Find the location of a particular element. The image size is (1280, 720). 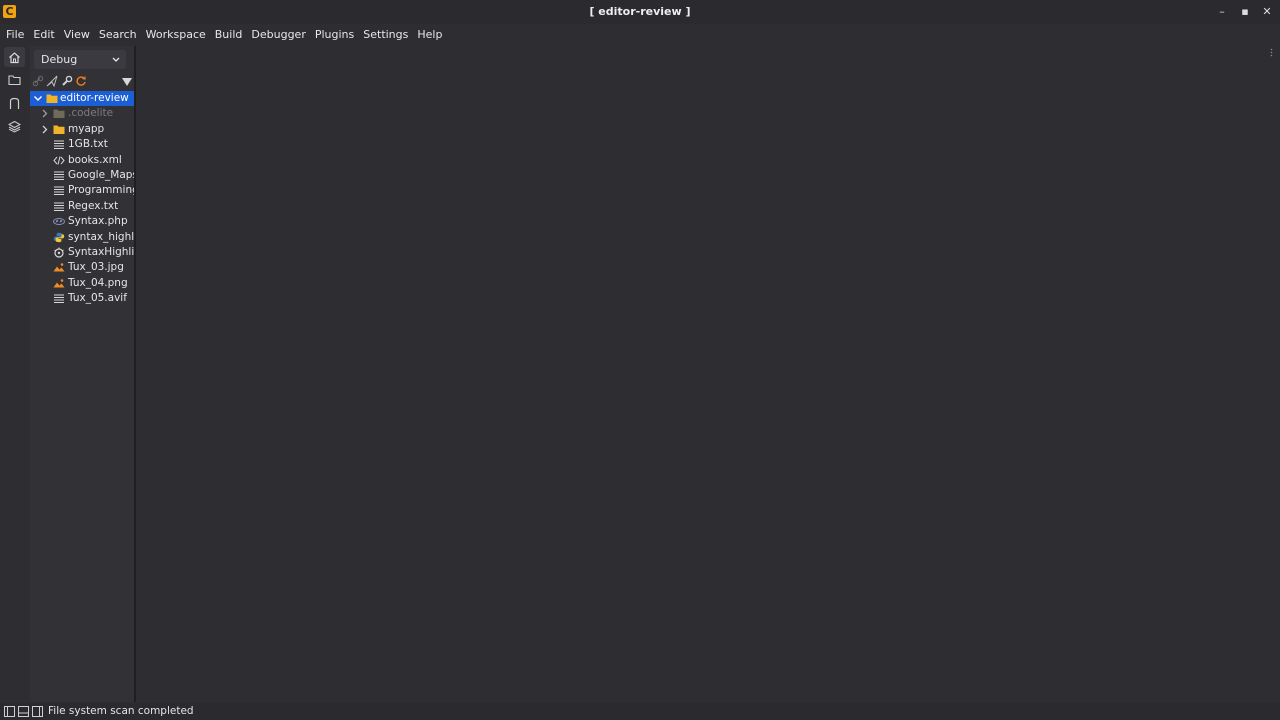

magnet-icon is located at coordinates (14, 103).